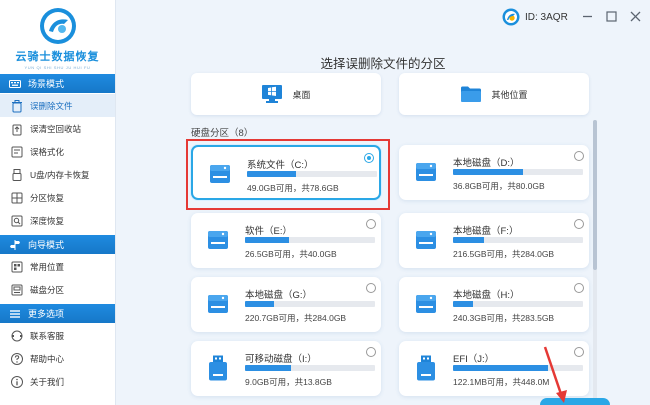  I want to click on partition-name: 本地磁盘（H:）, so click(486, 295).